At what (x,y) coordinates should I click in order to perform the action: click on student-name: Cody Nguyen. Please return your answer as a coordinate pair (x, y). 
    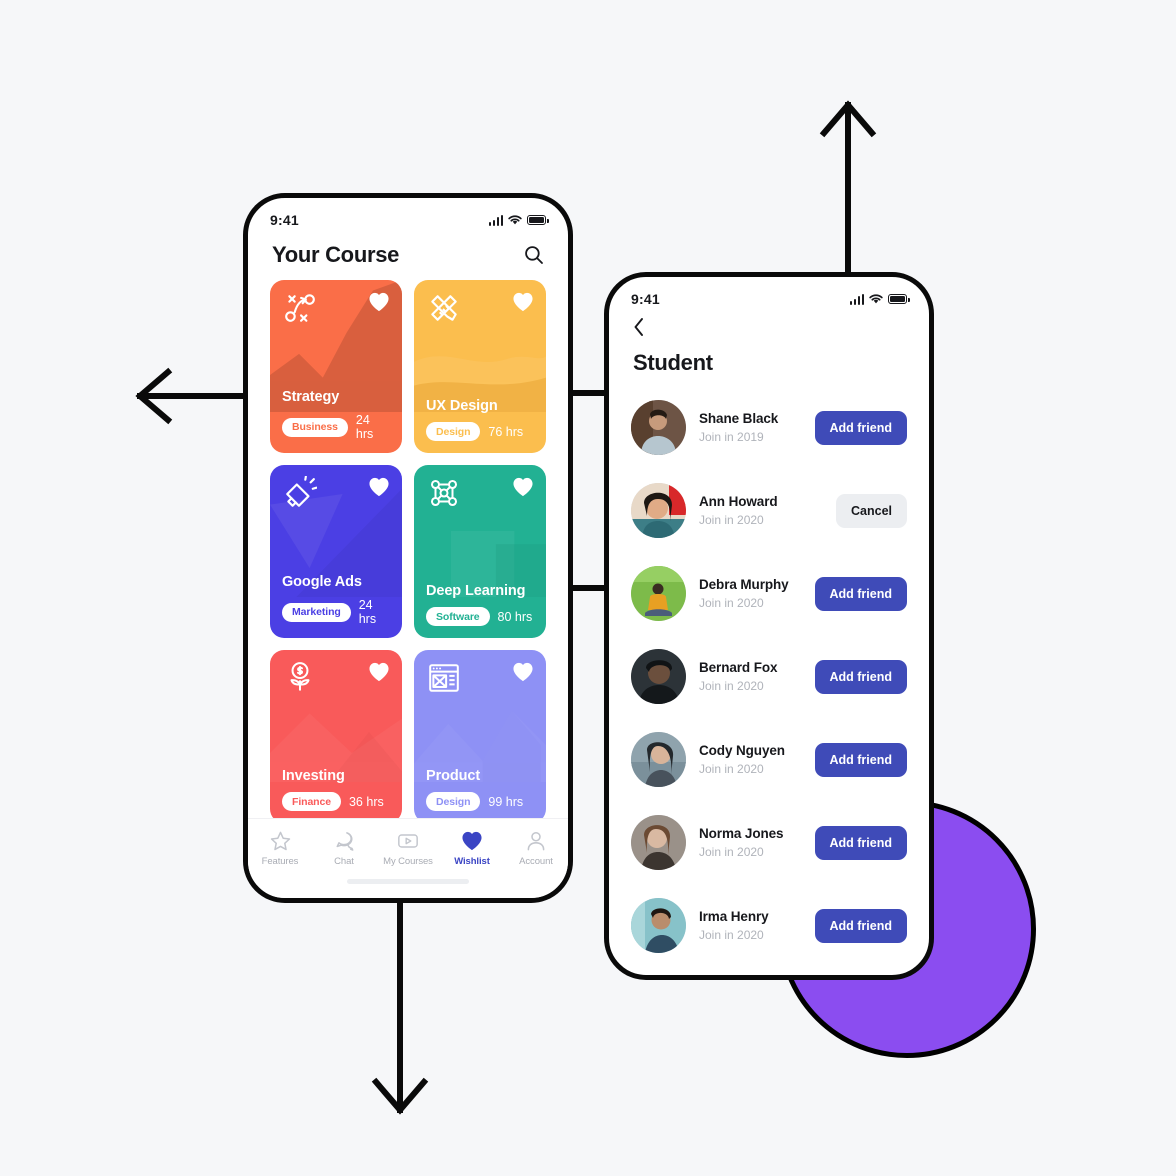
    Looking at the image, I should click on (742, 750).